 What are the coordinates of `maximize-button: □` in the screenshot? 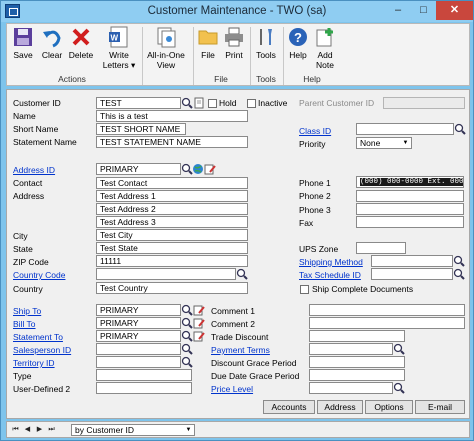 It's located at (423, 10).